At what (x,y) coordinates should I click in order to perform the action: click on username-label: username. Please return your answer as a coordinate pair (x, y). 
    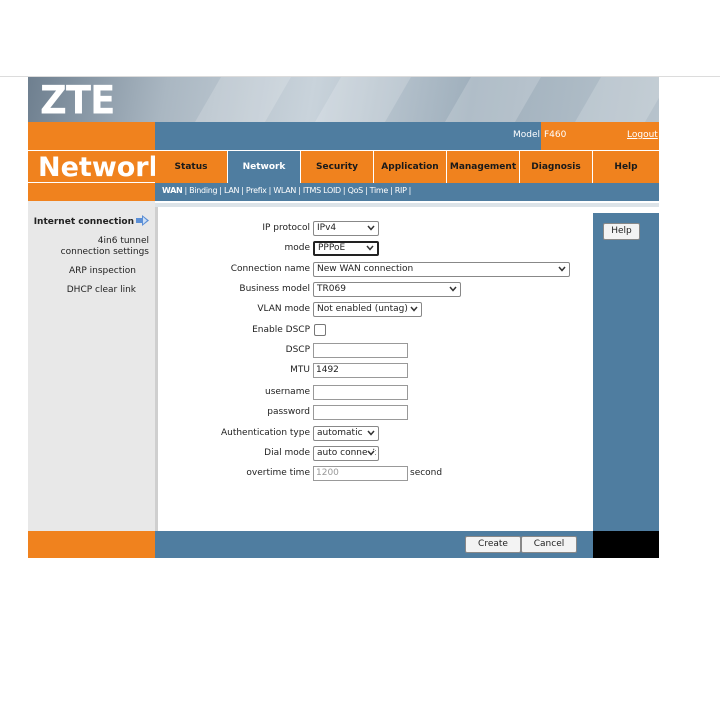
    Looking at the image, I should click on (287, 392).